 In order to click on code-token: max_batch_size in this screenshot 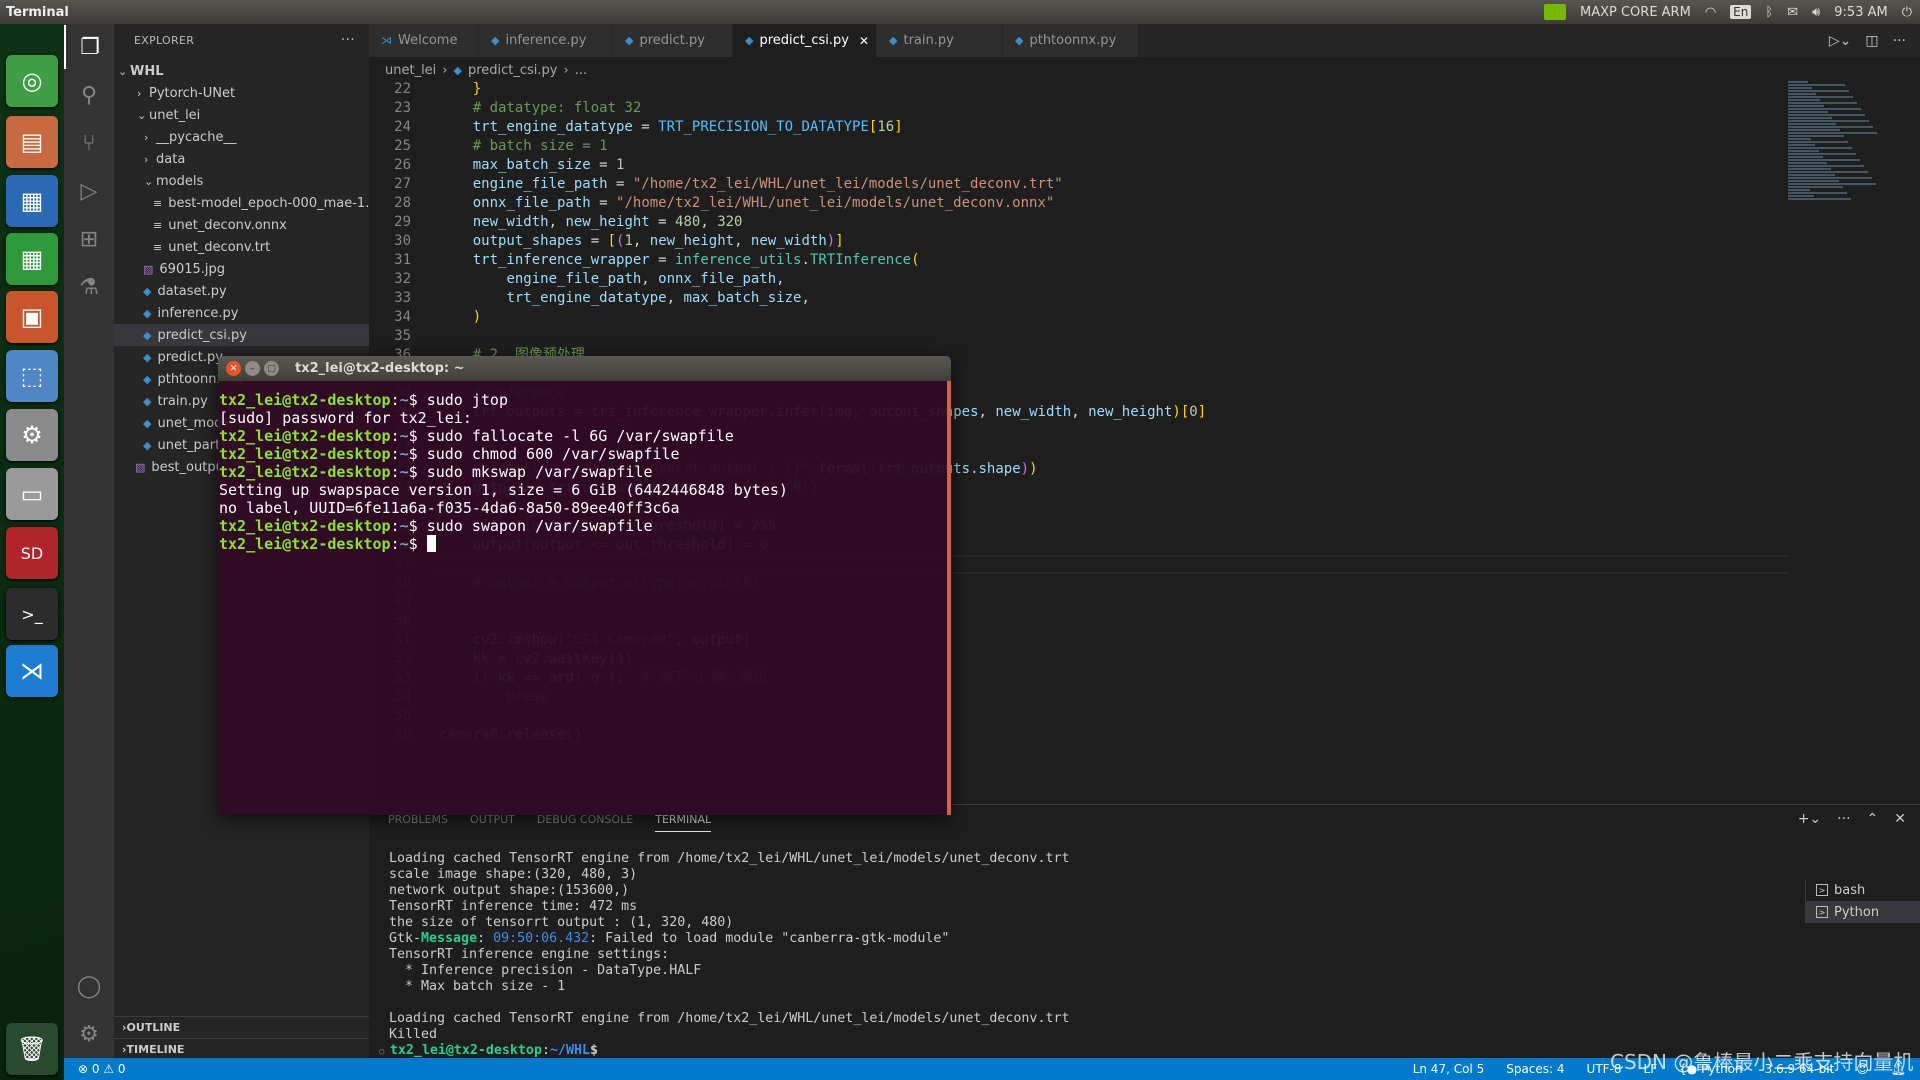, I will do `click(531, 165)`.